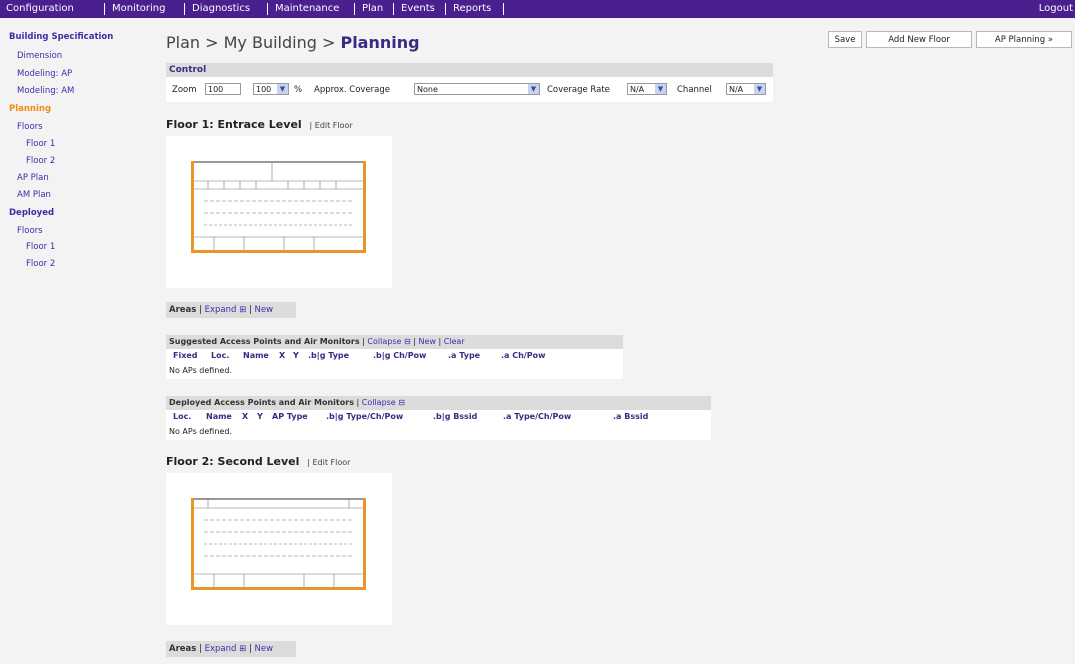  Describe the element at coordinates (394, 371) in the screenshot. I see `suggested-ap-empty: No APs defined.` at that location.